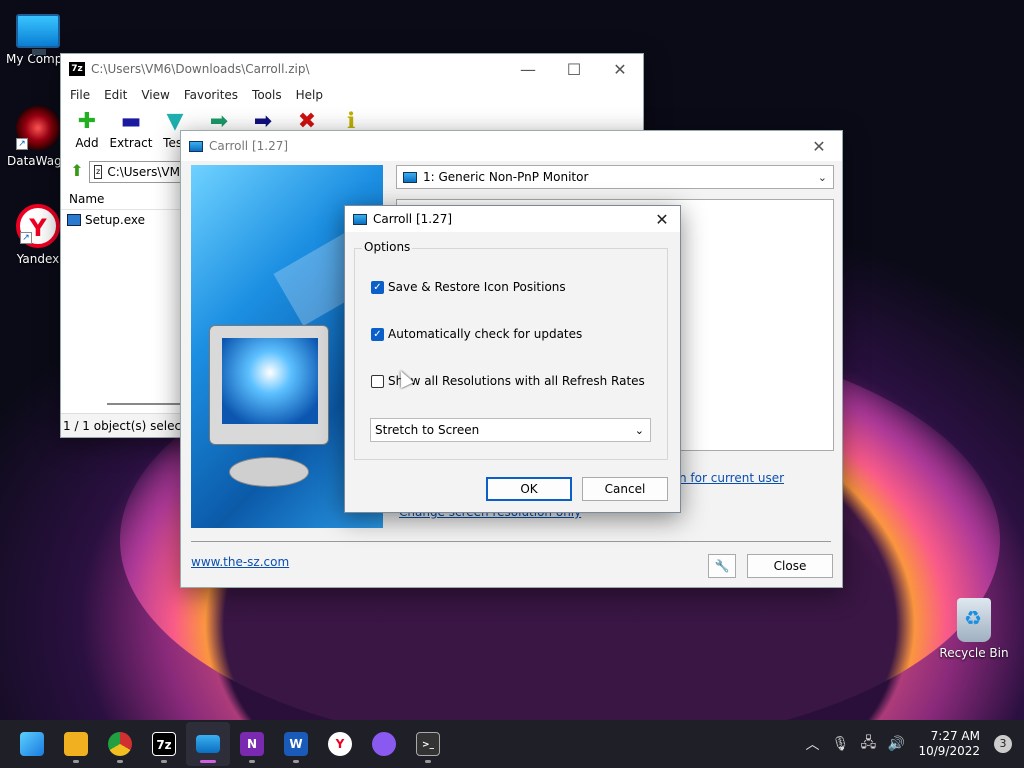 This screenshot has width=1024, height=768. I want to click on wrench-icon: 🔧, so click(722, 566).